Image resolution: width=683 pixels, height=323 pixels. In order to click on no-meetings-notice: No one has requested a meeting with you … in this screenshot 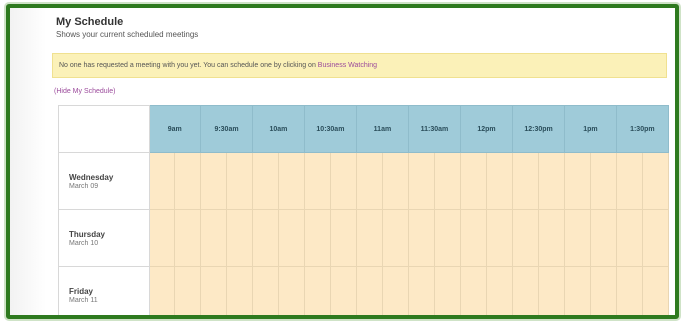, I will do `click(359, 65)`.